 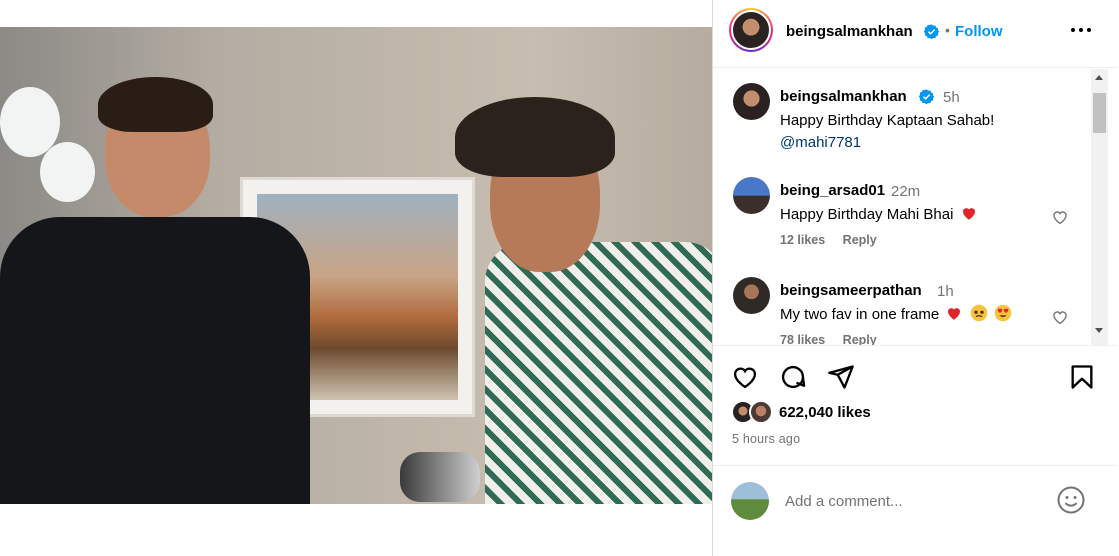 I want to click on comment-text: Happy Birthday Mahi Bhai, so click(x=925, y=215).